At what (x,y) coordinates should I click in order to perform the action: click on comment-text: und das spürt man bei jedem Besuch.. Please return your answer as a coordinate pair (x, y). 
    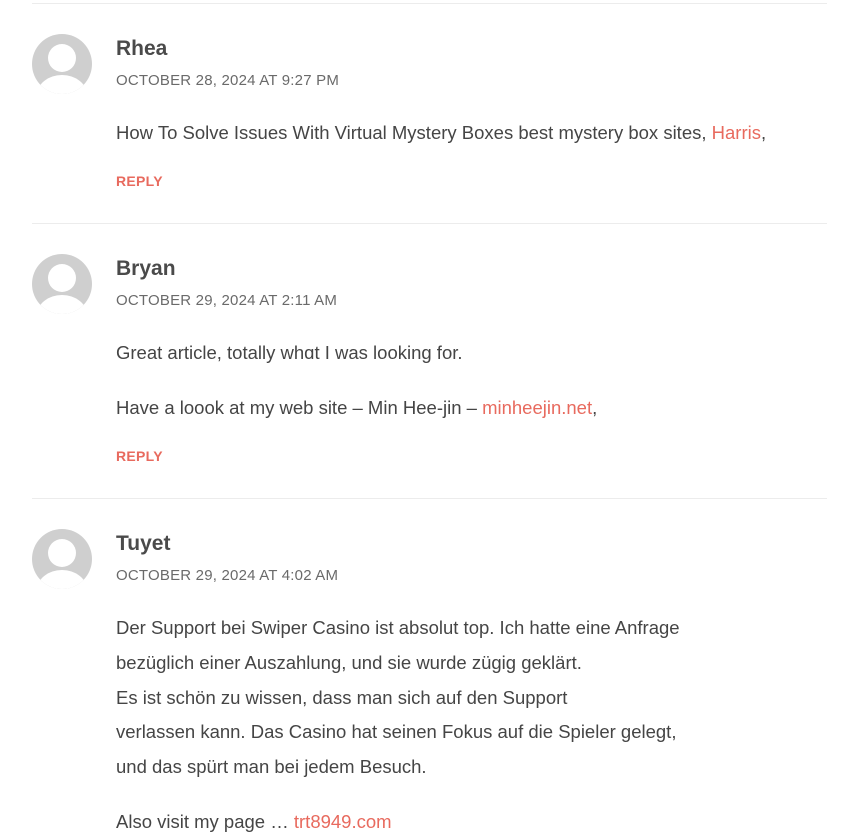
    Looking at the image, I should click on (271, 766).